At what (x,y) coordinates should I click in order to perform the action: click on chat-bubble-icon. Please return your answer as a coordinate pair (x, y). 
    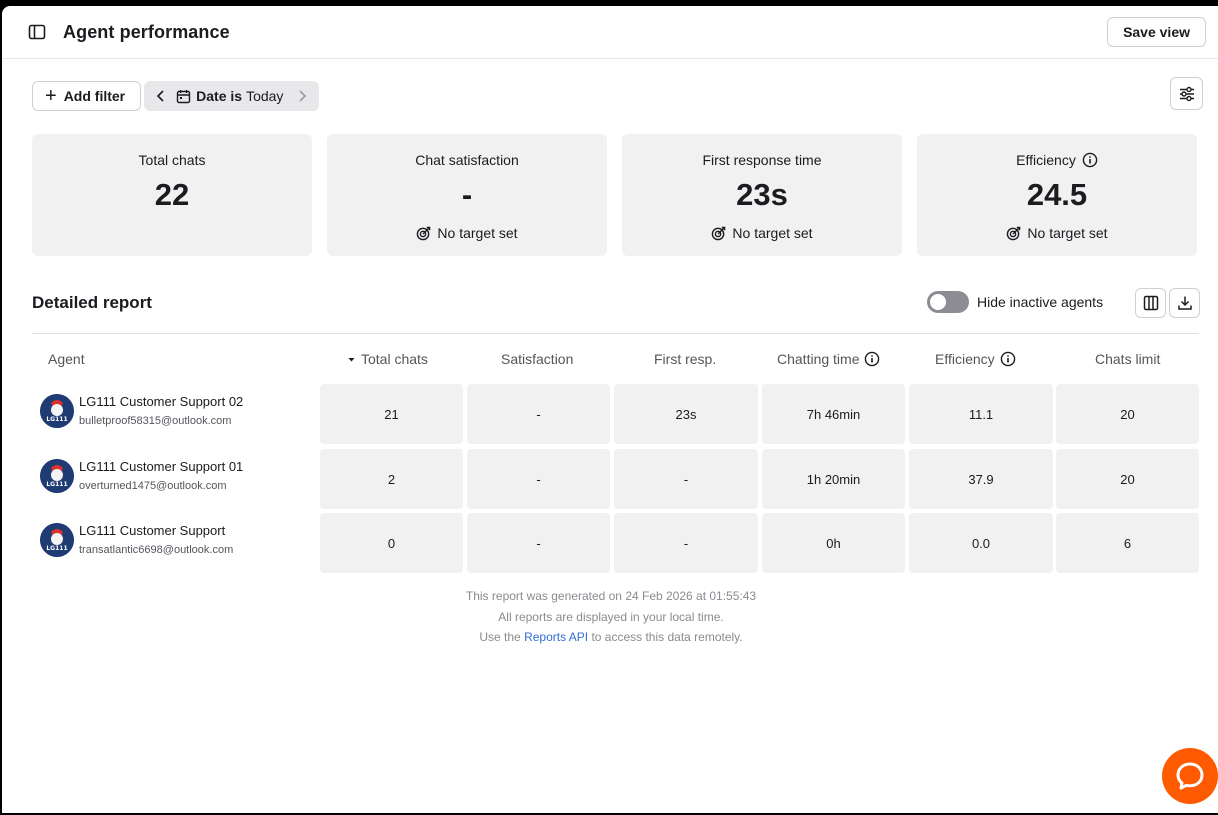
    Looking at the image, I should click on (1190, 776).